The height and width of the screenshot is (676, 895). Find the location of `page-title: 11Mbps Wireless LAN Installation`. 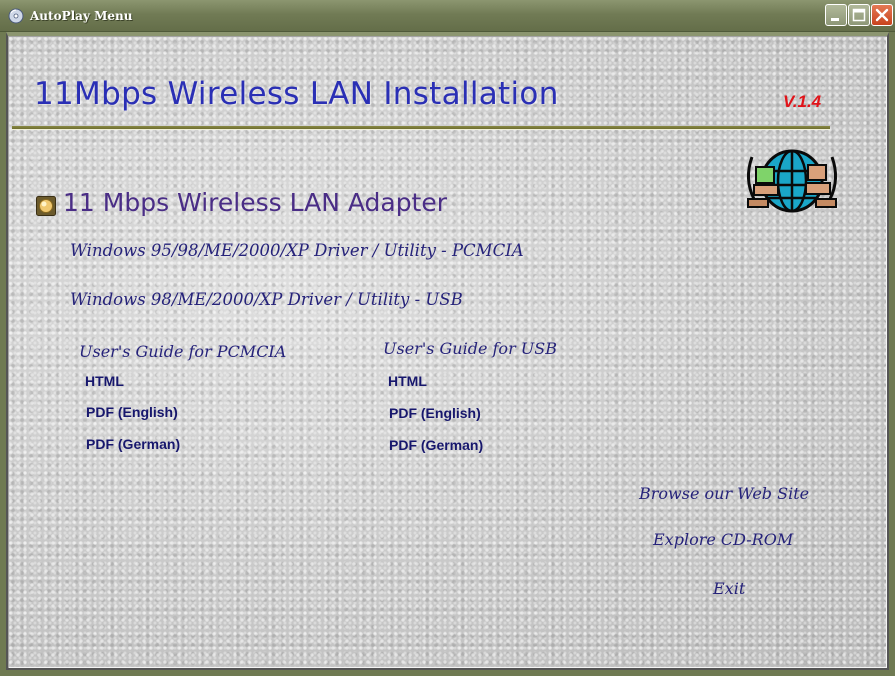

page-title: 11Mbps Wireless LAN Installation is located at coordinates (296, 94).